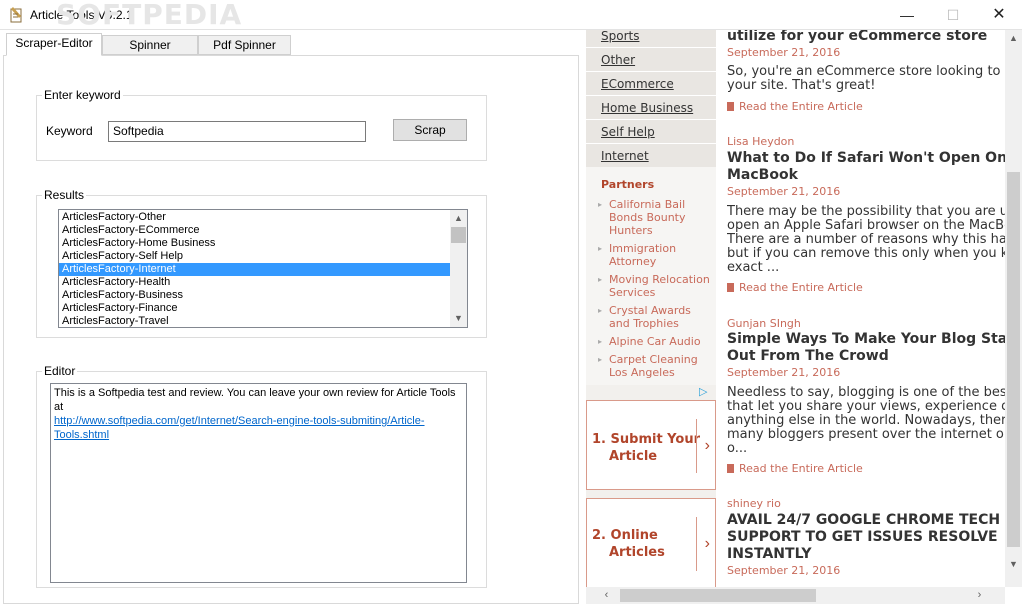  Describe the element at coordinates (254, 243) in the screenshot. I see `list-item: ArticlesFactory-Home Business` at that location.